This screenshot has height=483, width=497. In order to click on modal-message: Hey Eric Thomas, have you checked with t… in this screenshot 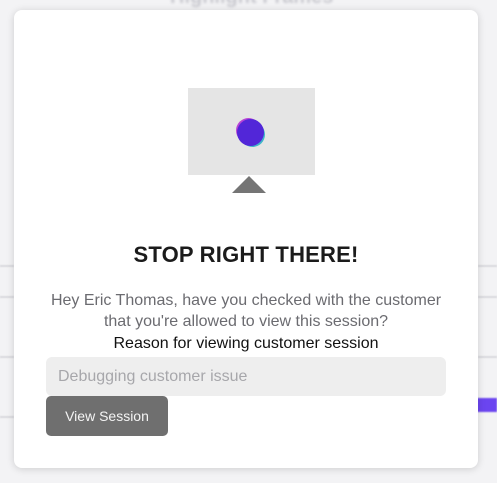, I will do `click(246, 311)`.